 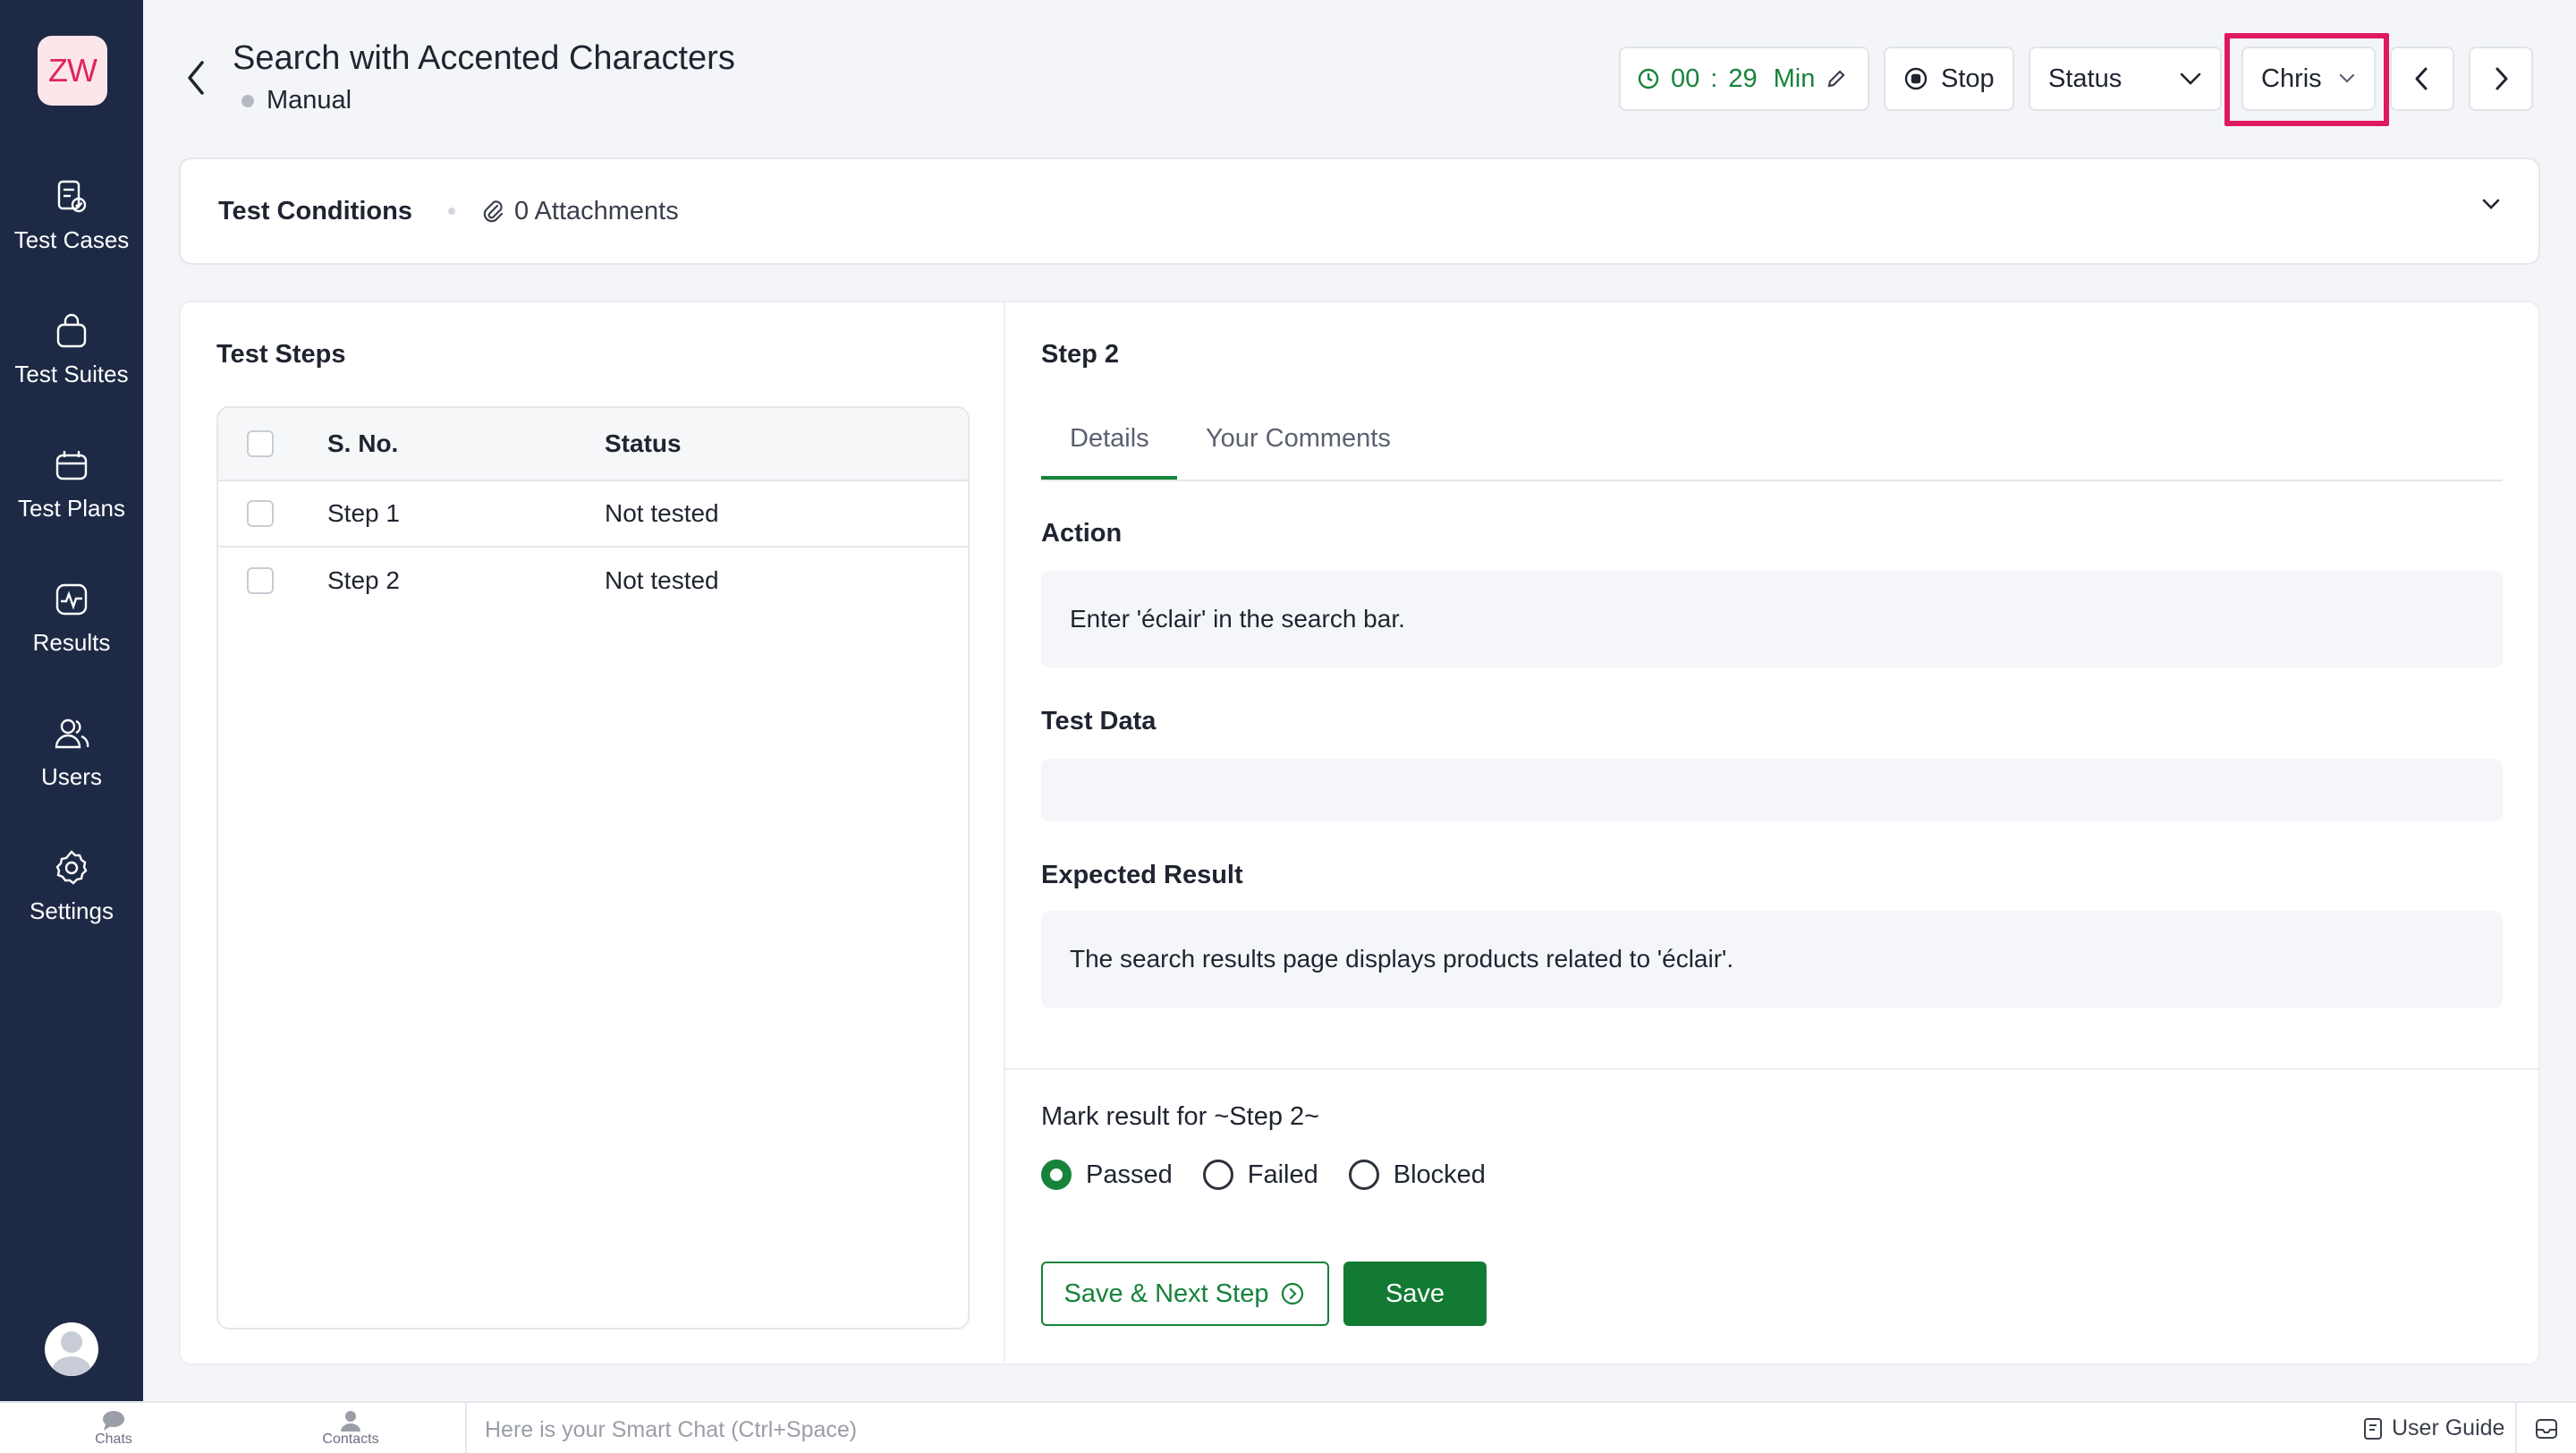 I want to click on attachments-link: 0 Attachments, so click(x=579, y=211).